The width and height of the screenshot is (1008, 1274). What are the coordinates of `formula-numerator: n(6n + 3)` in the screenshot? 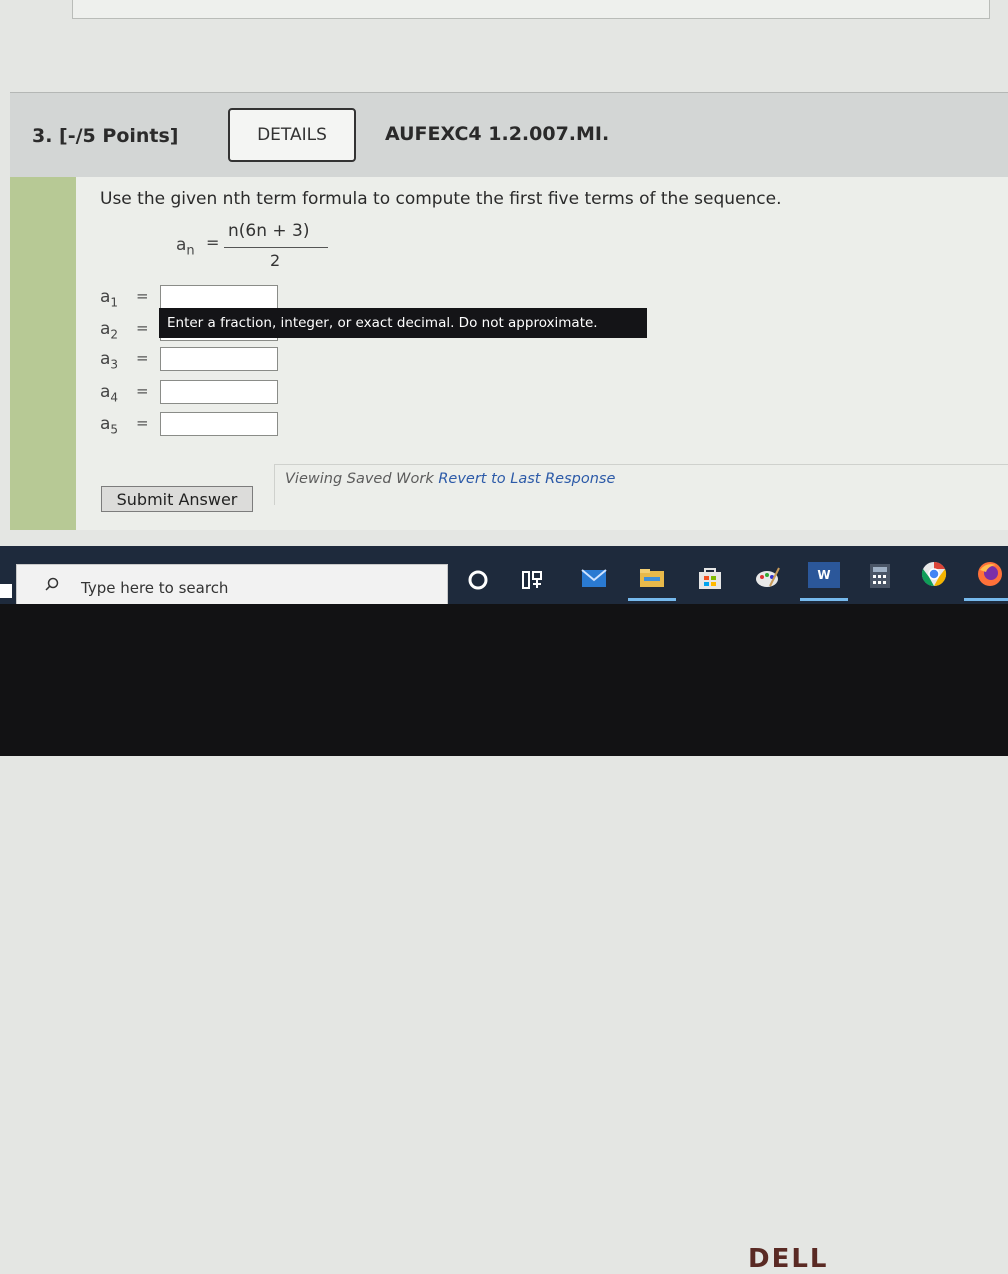 It's located at (269, 231).